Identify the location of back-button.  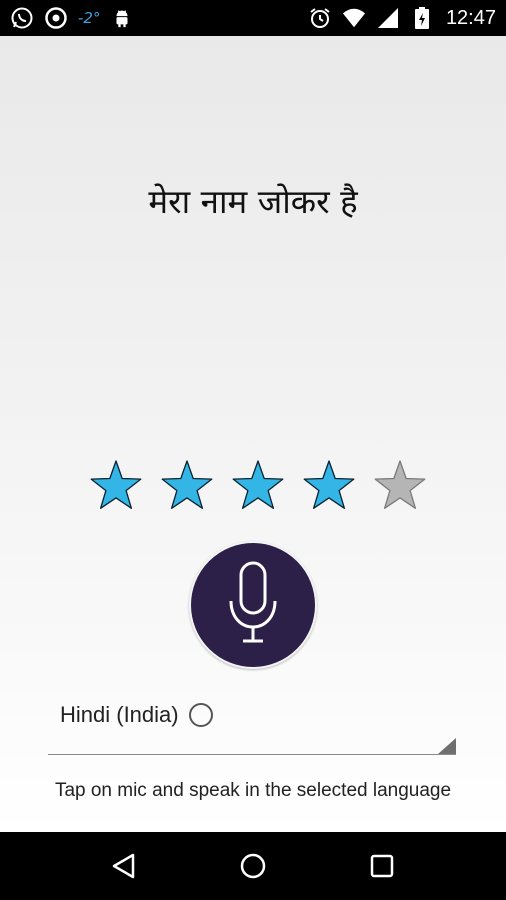
(124, 866).